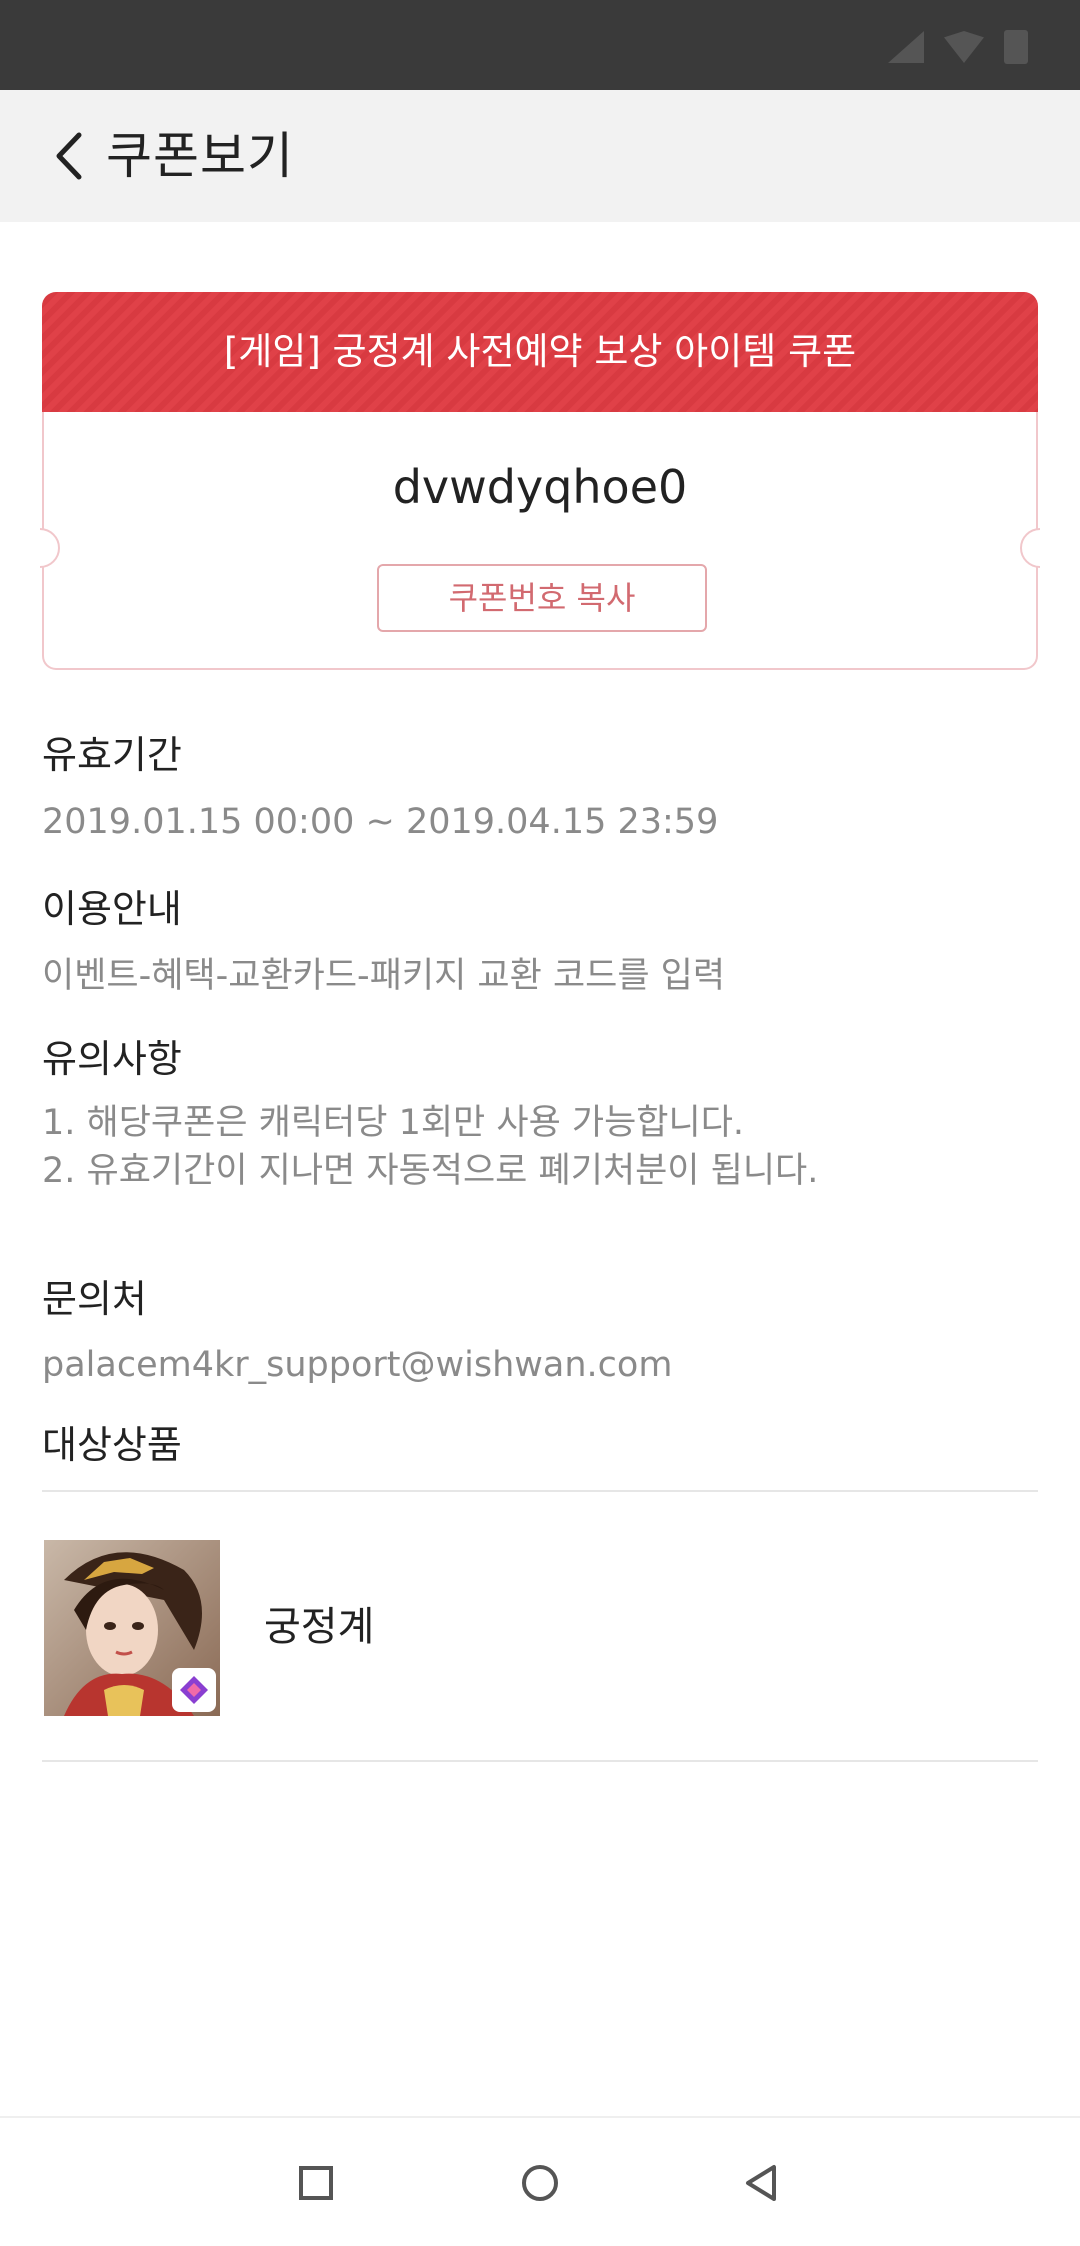 This screenshot has height=2246, width=1080. What do you see at coordinates (94, 1299) in the screenshot?
I see `contact-label: 문의처` at bounding box center [94, 1299].